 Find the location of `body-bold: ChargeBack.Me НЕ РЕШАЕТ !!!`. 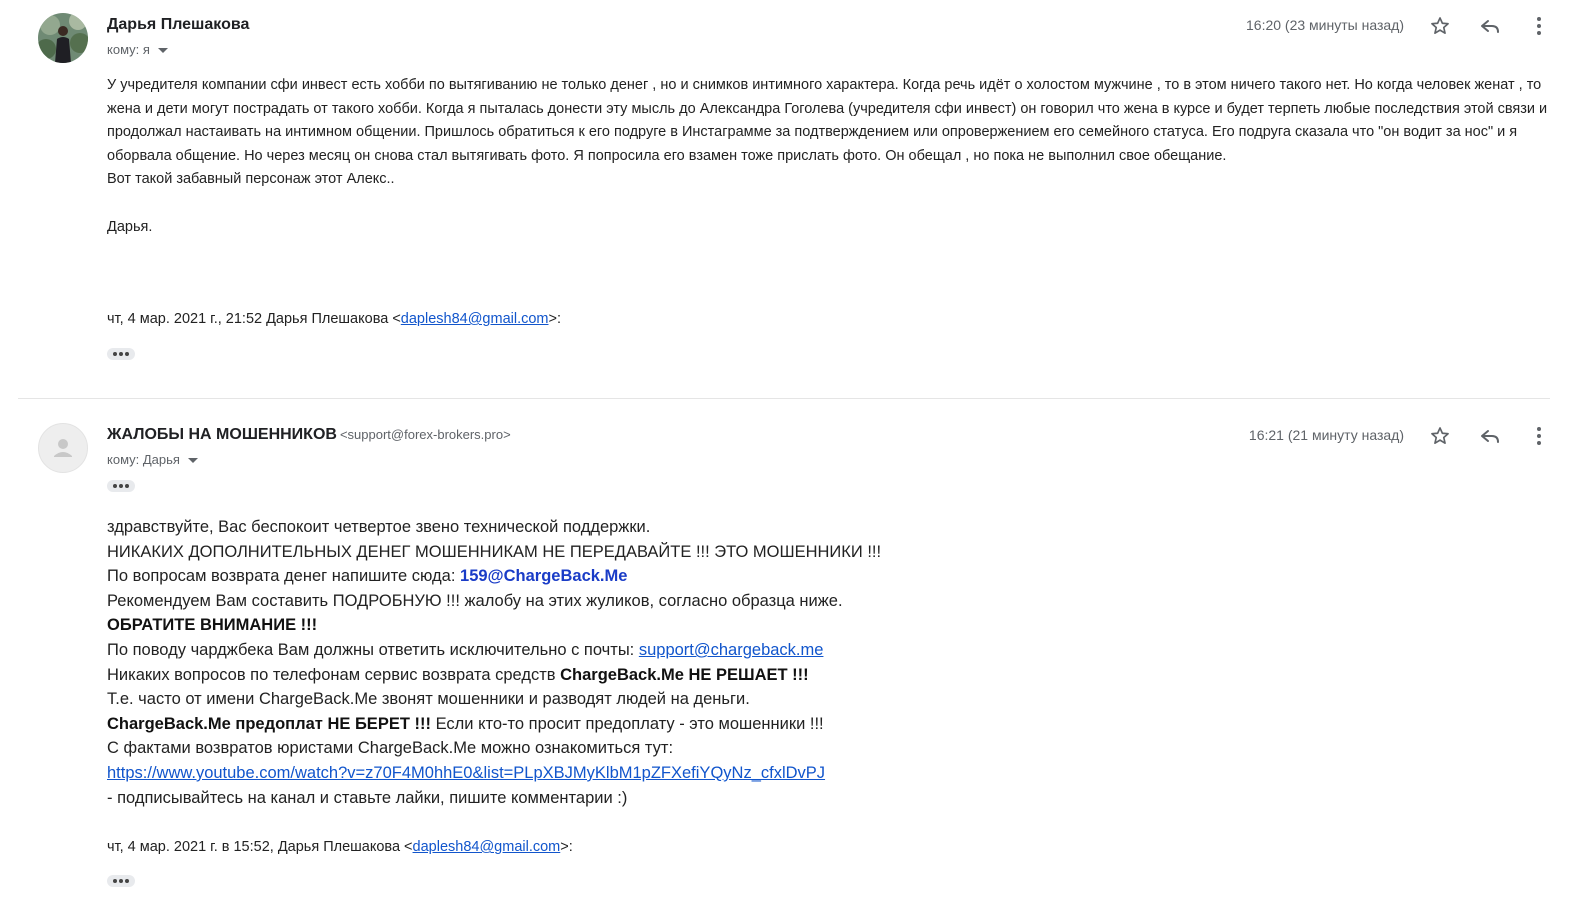

body-bold: ChargeBack.Me НЕ РЕШАЕТ !!! is located at coordinates (684, 674).